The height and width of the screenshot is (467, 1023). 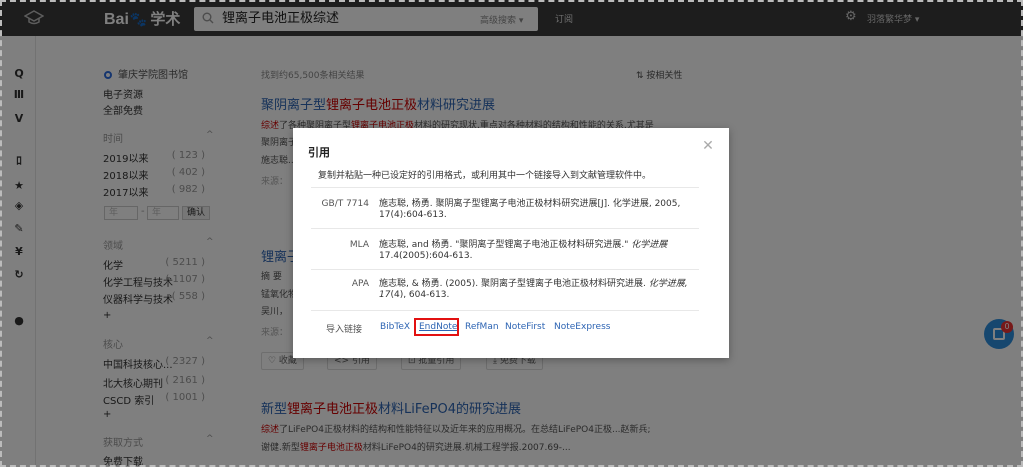 I want to click on bibtex-link: BibTeX, so click(x=395, y=327).